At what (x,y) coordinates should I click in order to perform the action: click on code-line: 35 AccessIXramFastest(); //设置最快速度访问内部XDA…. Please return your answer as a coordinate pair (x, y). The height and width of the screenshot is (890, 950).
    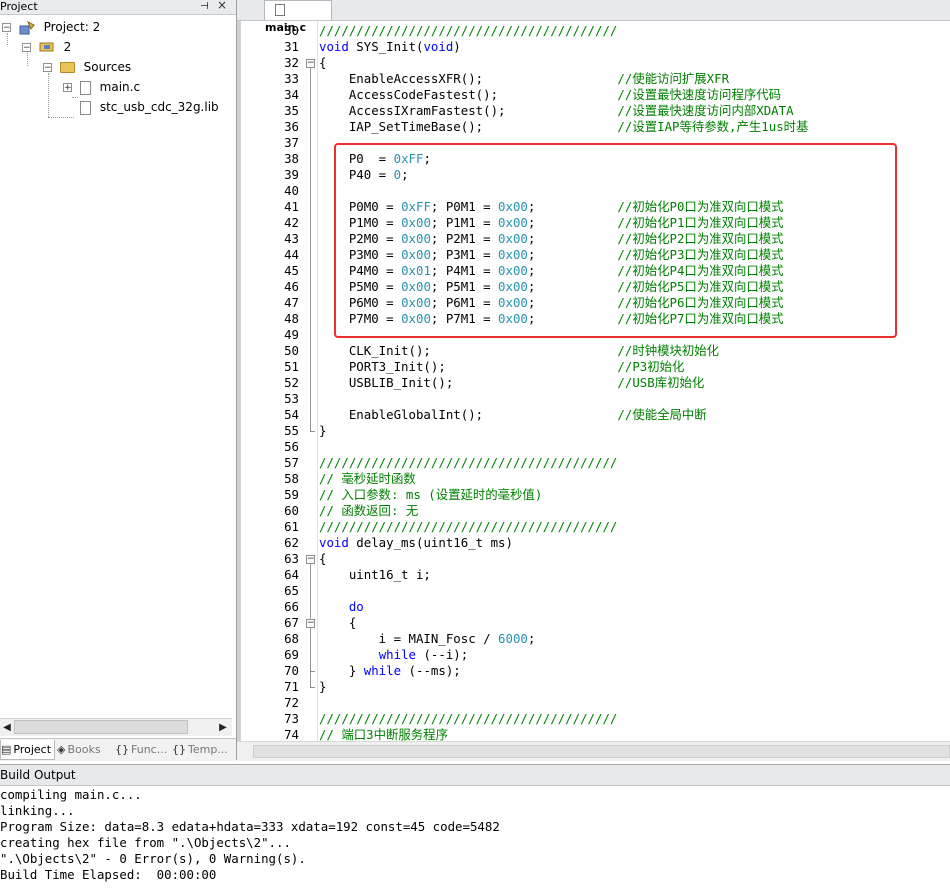
    Looking at the image, I should click on (593, 111).